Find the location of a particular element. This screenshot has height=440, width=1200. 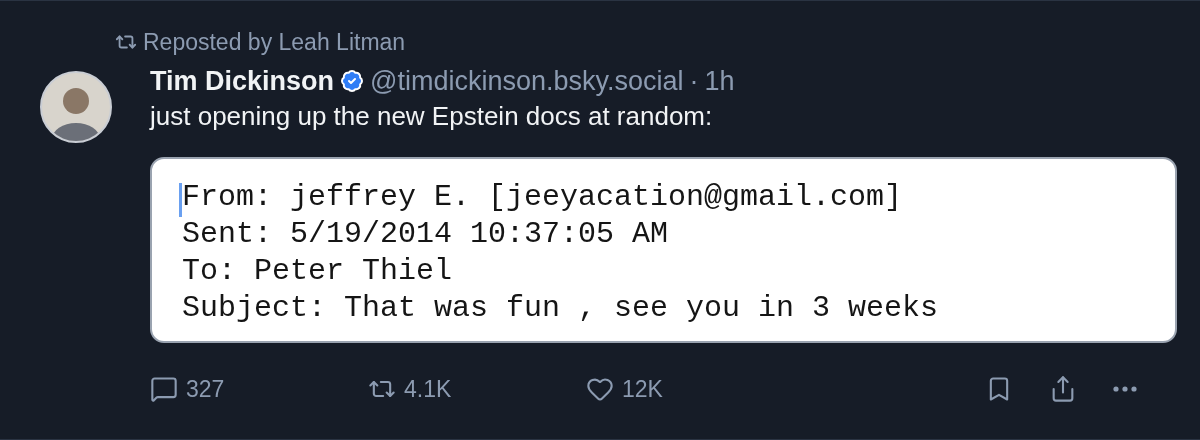

document-line: From: jeffrey E. [jeeyacation@gmail.com] is located at coordinates (543, 197).